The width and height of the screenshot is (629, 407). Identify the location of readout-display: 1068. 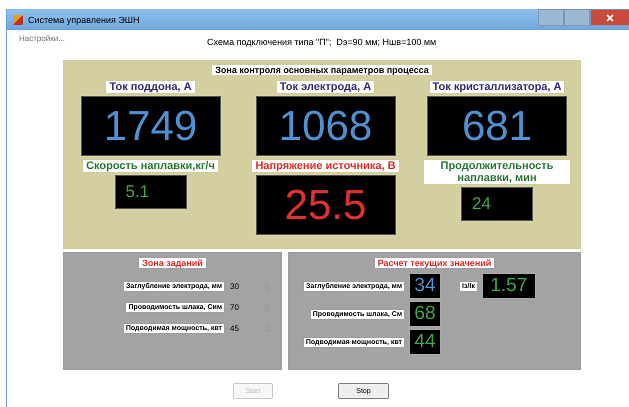
(326, 126).